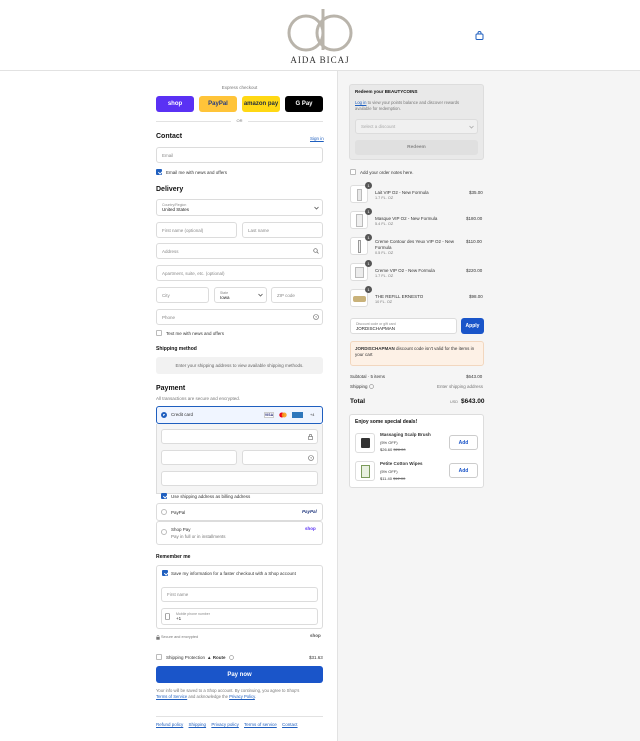 Image resolution: width=640 pixels, height=741 pixels. I want to click on apartment-field: Apartment, suite, etc. (optional), so click(239, 273).